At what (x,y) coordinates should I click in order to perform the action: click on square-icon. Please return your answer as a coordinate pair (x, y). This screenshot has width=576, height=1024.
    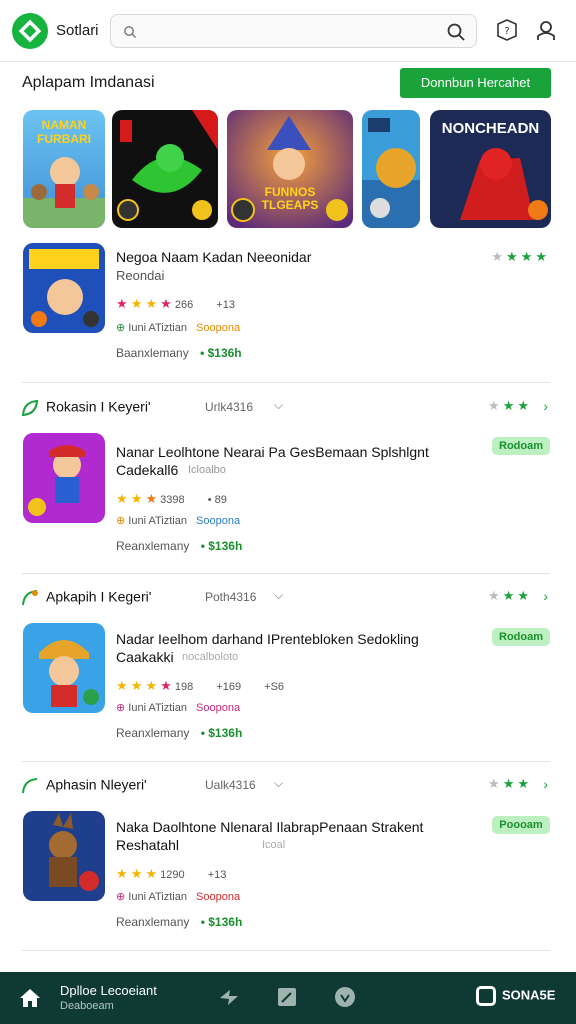
    Looking at the image, I should click on (486, 996).